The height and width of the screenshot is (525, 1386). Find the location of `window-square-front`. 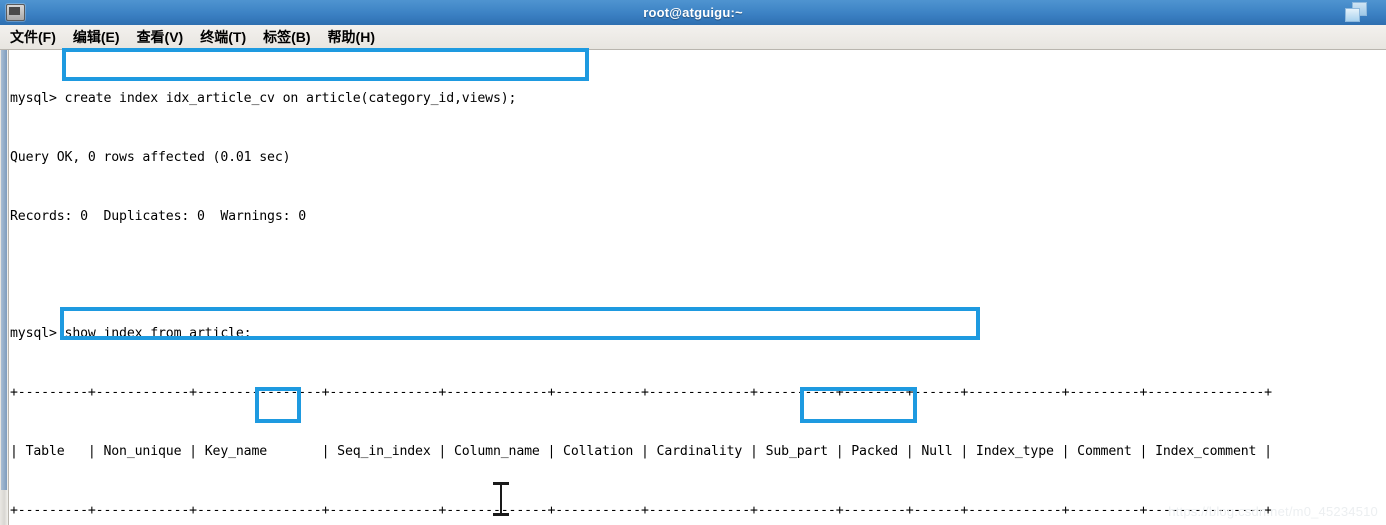

window-square-front is located at coordinates (1352, 15).